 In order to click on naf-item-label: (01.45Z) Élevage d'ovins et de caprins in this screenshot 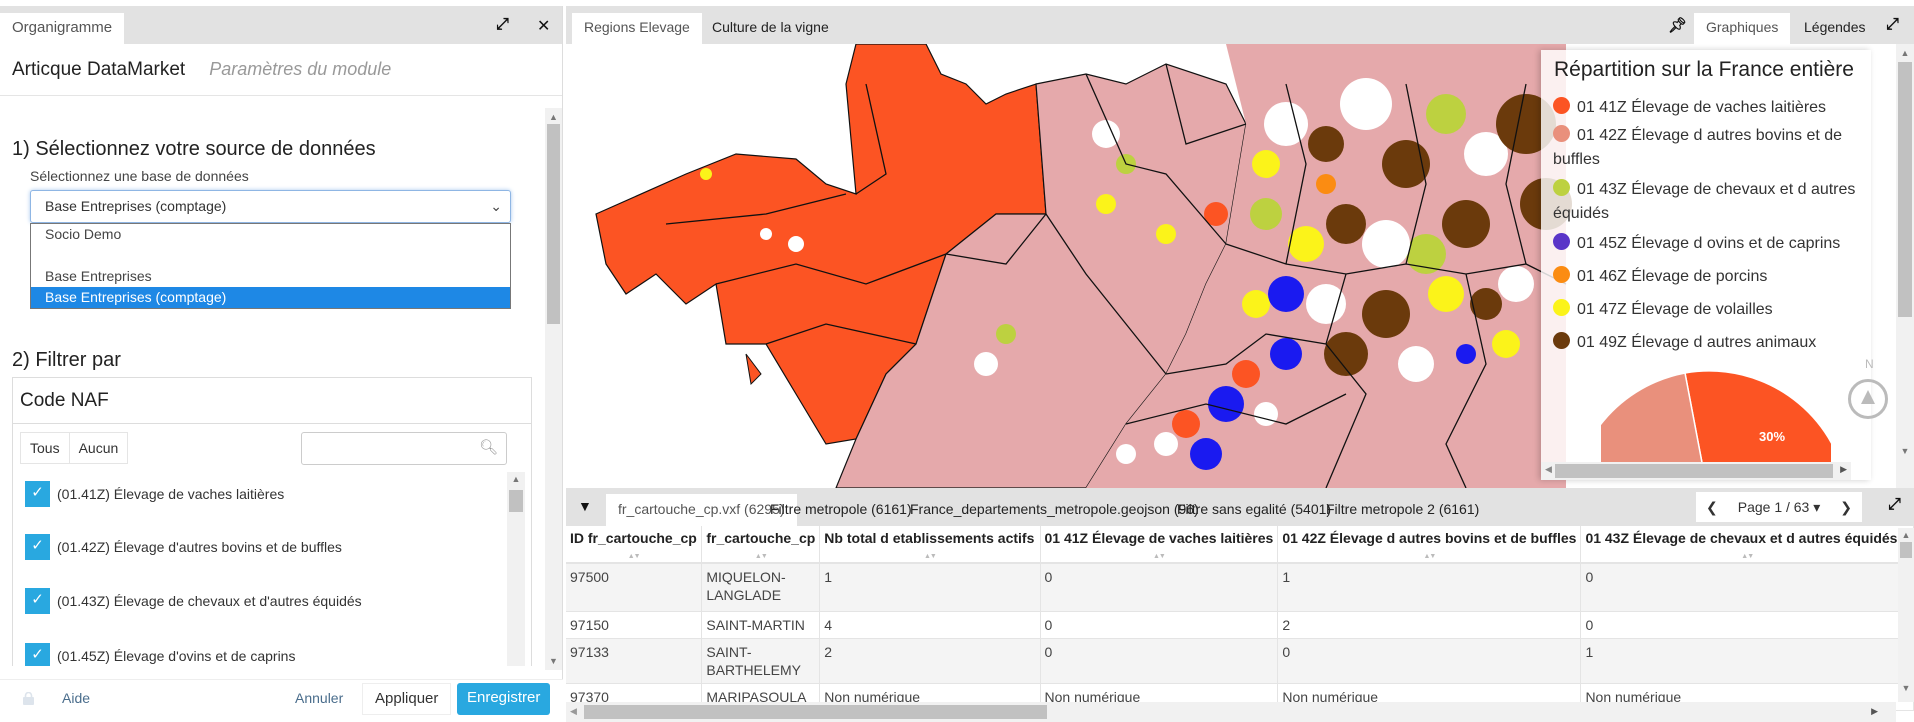, I will do `click(176, 656)`.